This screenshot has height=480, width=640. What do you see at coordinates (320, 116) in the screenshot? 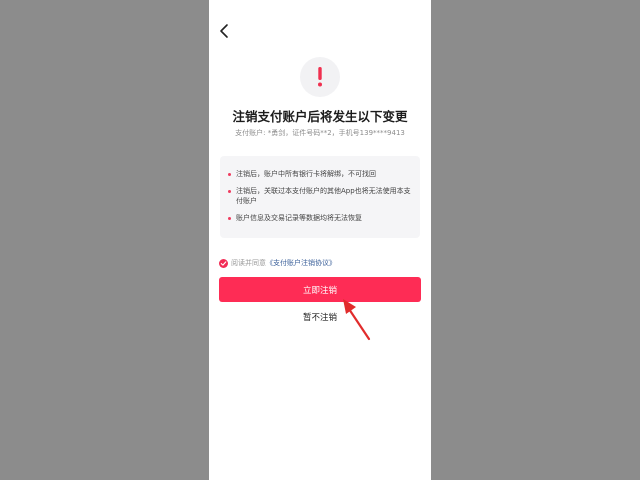
I see `page-title: 注销支付账户后将发生以下变更` at bounding box center [320, 116].